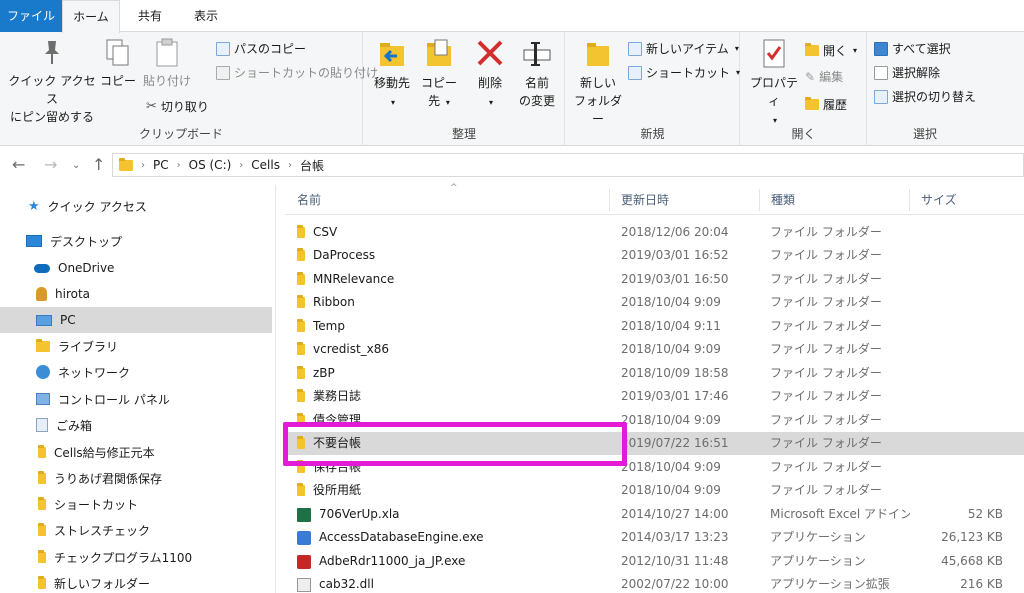 This screenshot has width=1024, height=593. What do you see at coordinates (598, 83) in the screenshot?
I see `new-folder-button: 新しい フォルダー` at bounding box center [598, 83].